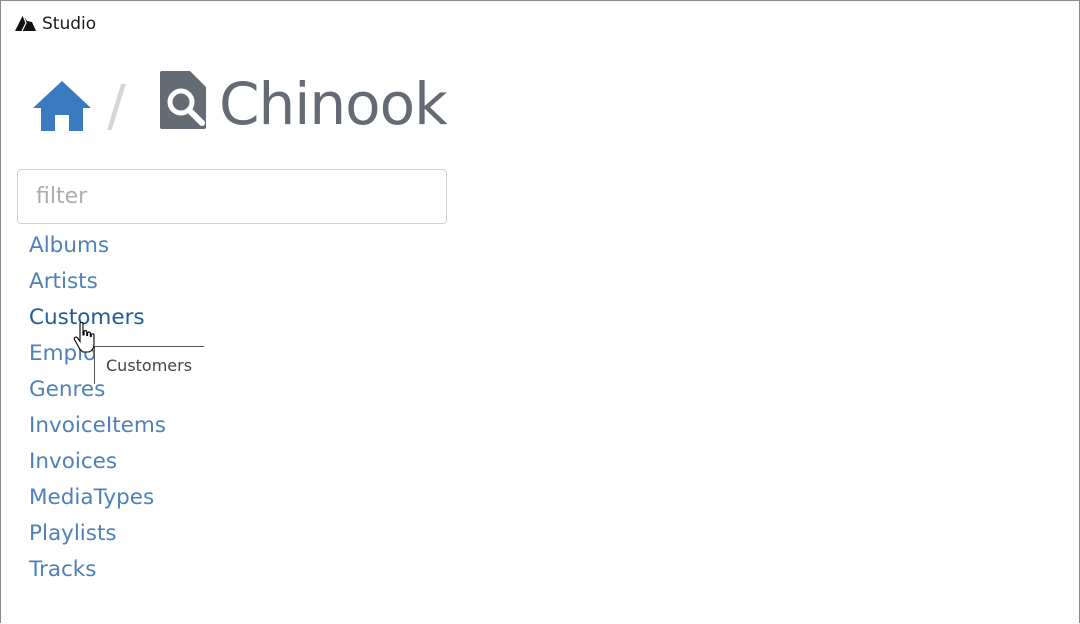 The height and width of the screenshot is (624, 1080). I want to click on list-item: Invoices, so click(97, 462).